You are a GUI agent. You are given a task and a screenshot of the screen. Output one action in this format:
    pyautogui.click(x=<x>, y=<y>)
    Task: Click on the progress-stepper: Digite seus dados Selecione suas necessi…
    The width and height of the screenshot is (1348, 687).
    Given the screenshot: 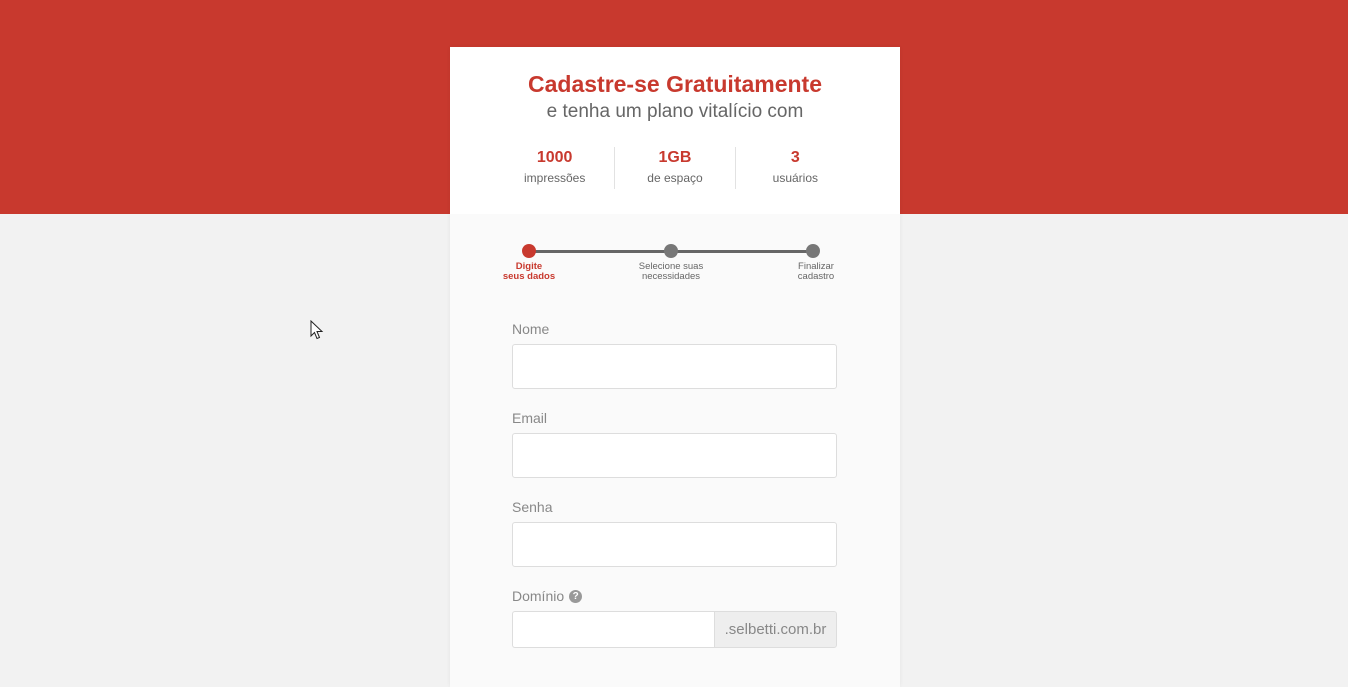 What is the action you would take?
    pyautogui.click(x=675, y=254)
    